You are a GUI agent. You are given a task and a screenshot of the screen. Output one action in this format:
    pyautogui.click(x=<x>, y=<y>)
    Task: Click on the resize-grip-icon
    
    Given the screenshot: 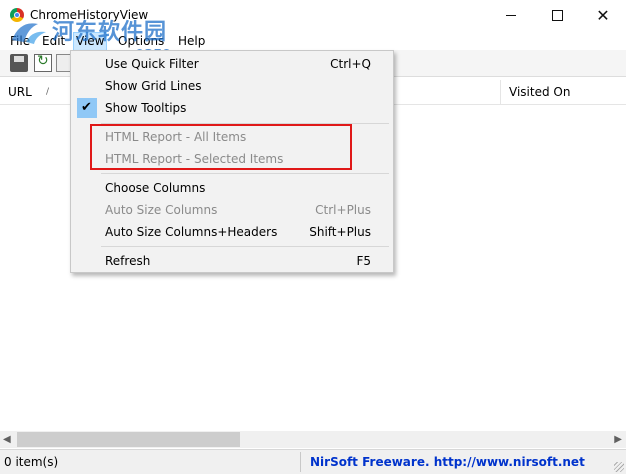 What is the action you would take?
    pyautogui.click(x=619, y=467)
    